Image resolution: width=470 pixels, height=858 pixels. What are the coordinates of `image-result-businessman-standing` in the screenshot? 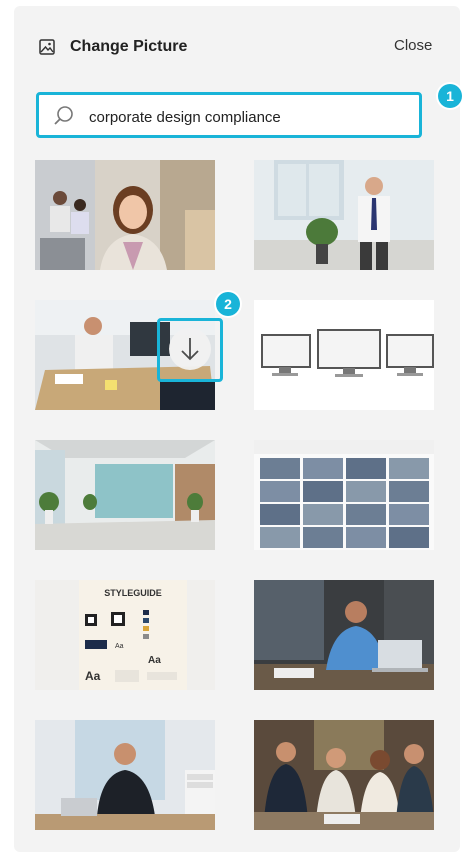 It's located at (344, 215).